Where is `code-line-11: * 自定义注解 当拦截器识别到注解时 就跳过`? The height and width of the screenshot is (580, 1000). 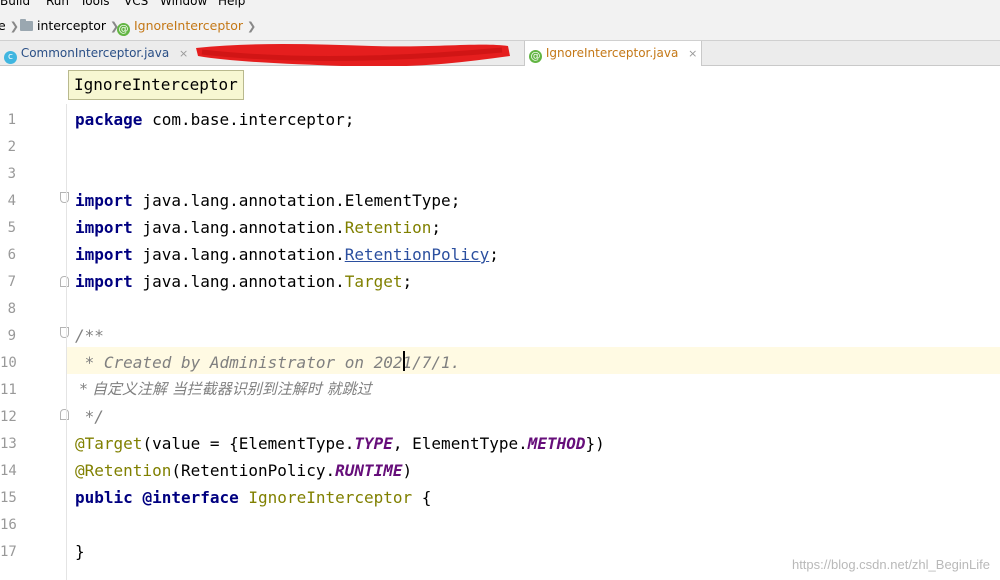
code-line-11: * 自定义注解 当拦截器识别到注解时 就跳过 is located at coordinates (223, 389).